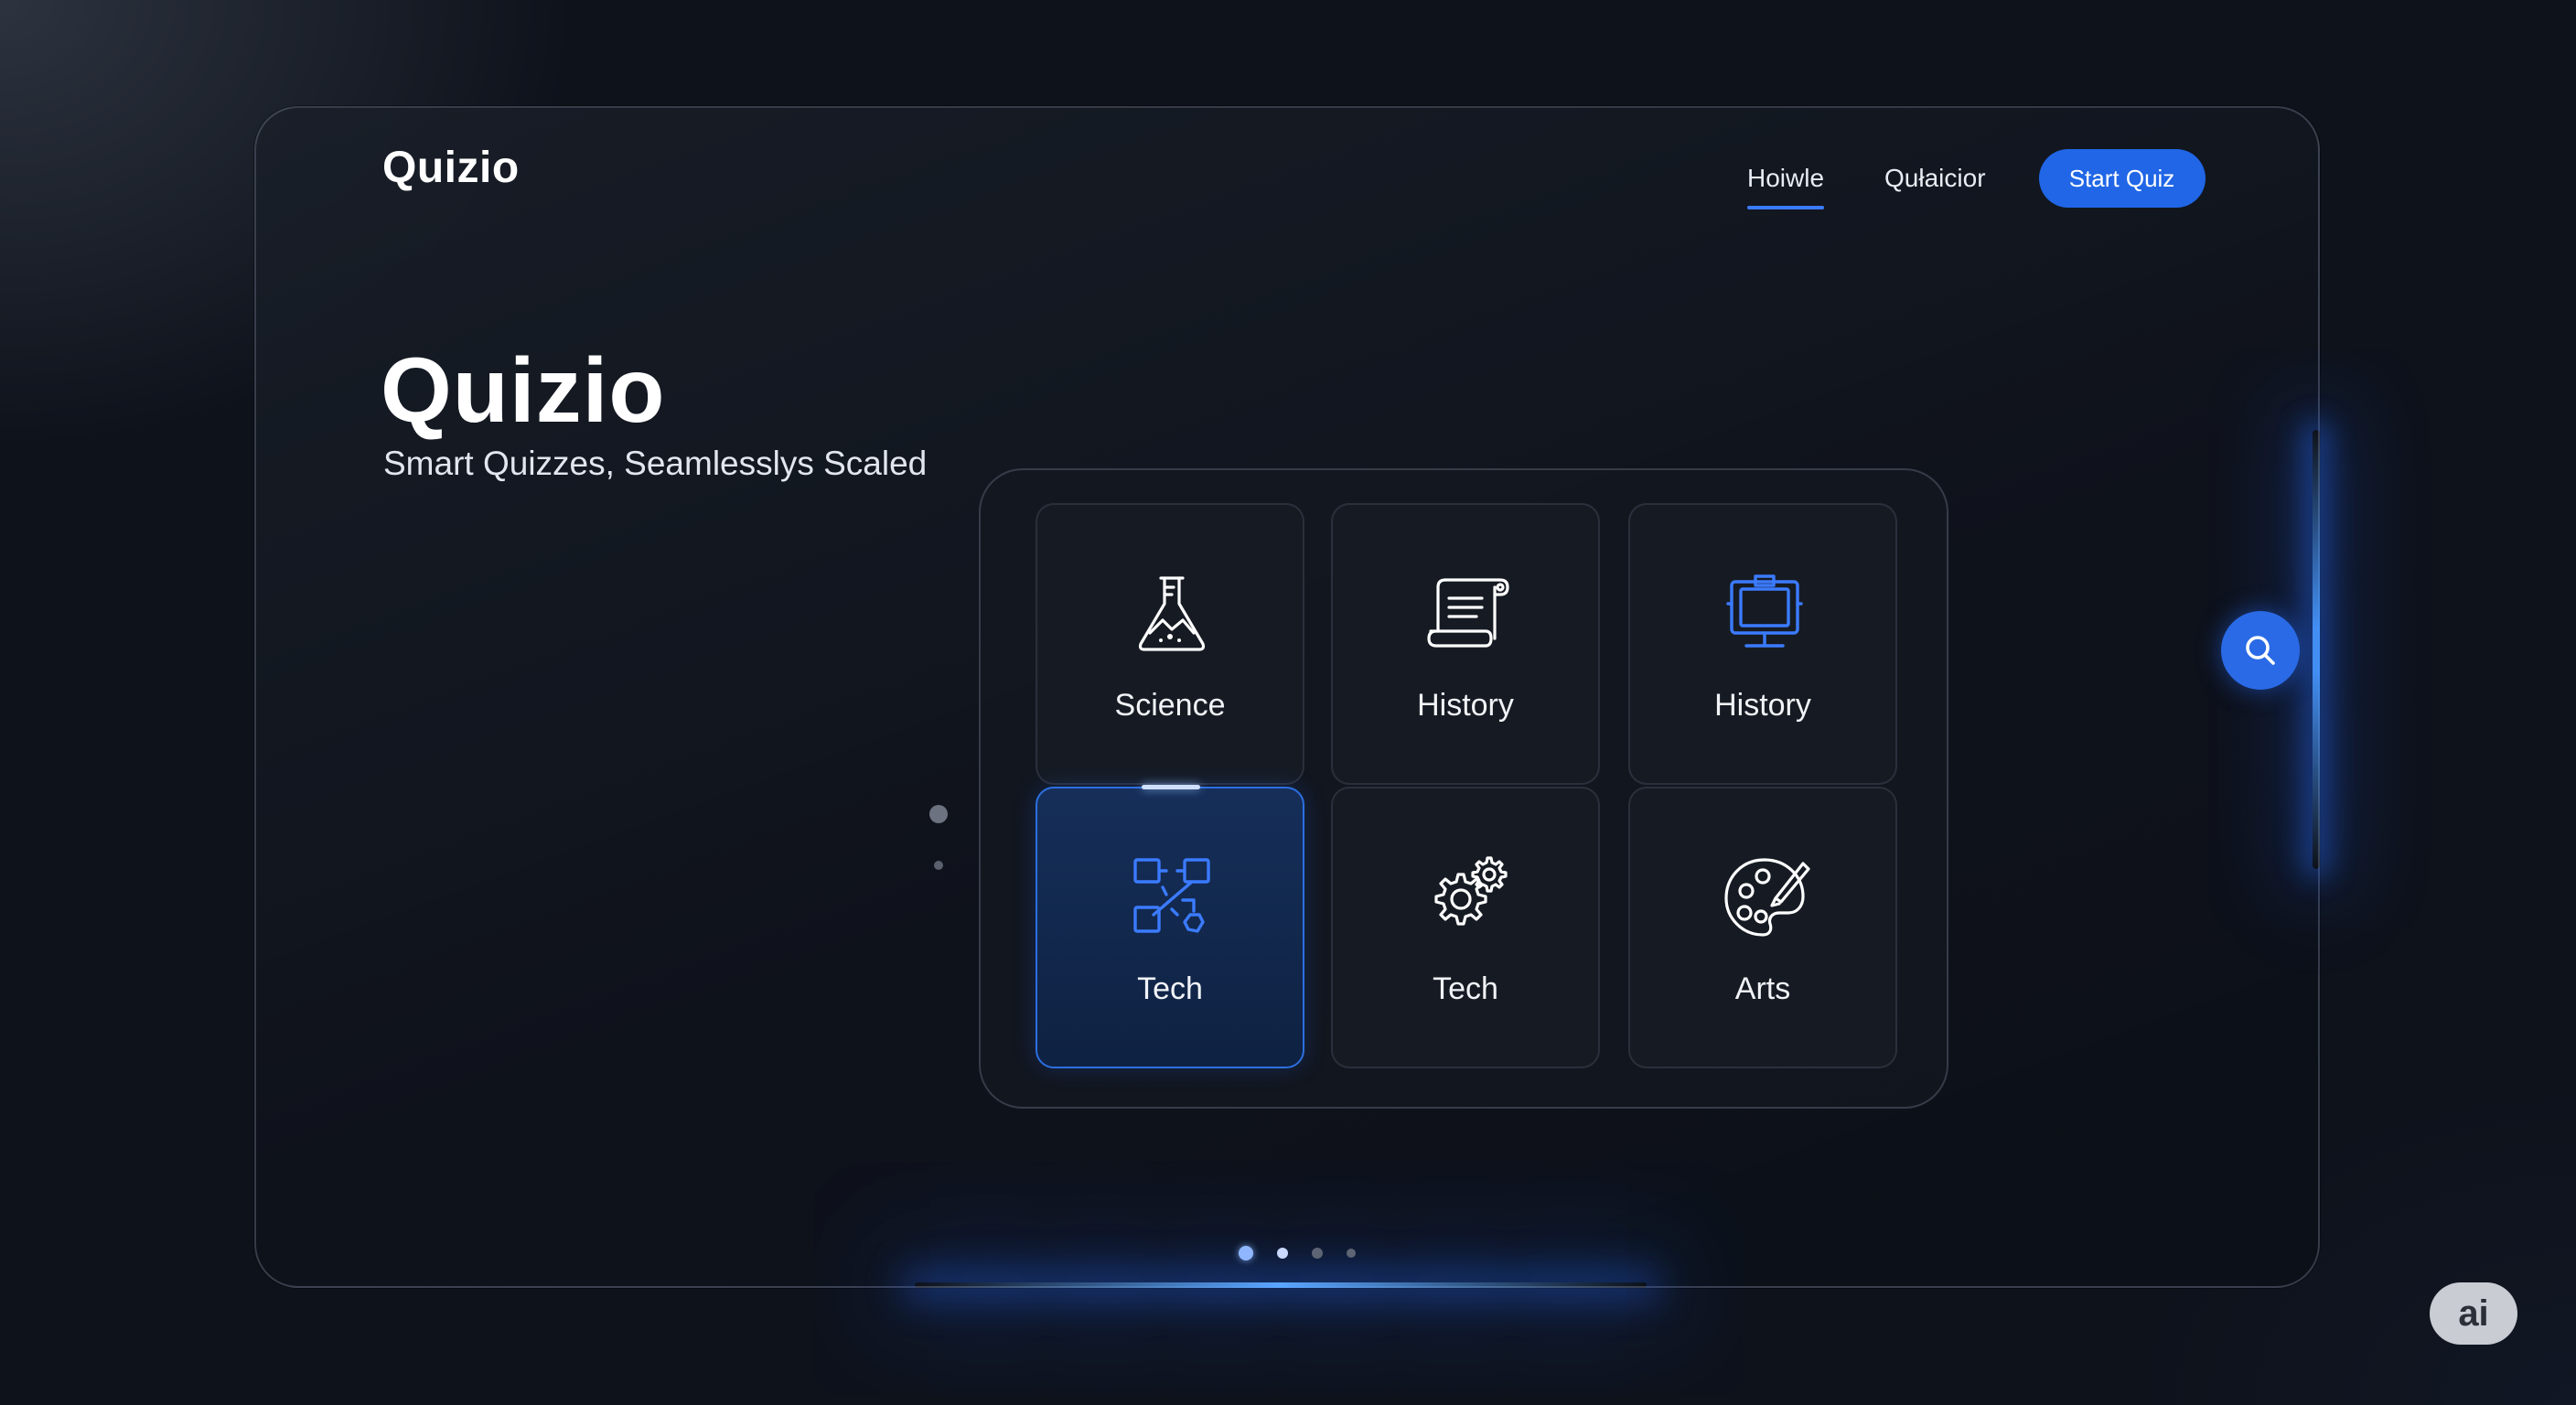 This screenshot has height=1405, width=2576. Describe the element at coordinates (1170, 705) in the screenshot. I see `category-label: Science` at that location.